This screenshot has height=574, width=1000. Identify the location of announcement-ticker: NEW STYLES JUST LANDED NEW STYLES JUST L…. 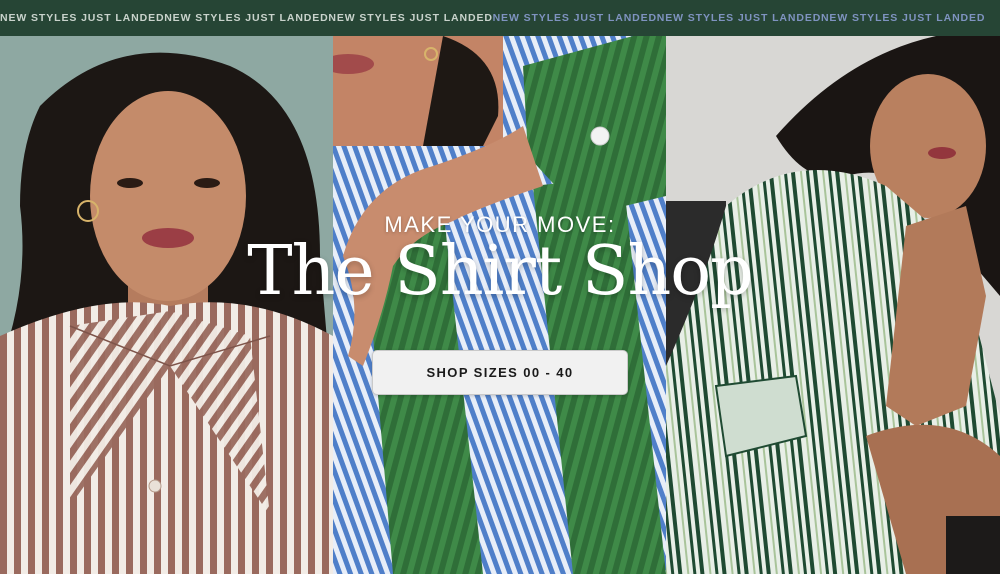
(500, 18).